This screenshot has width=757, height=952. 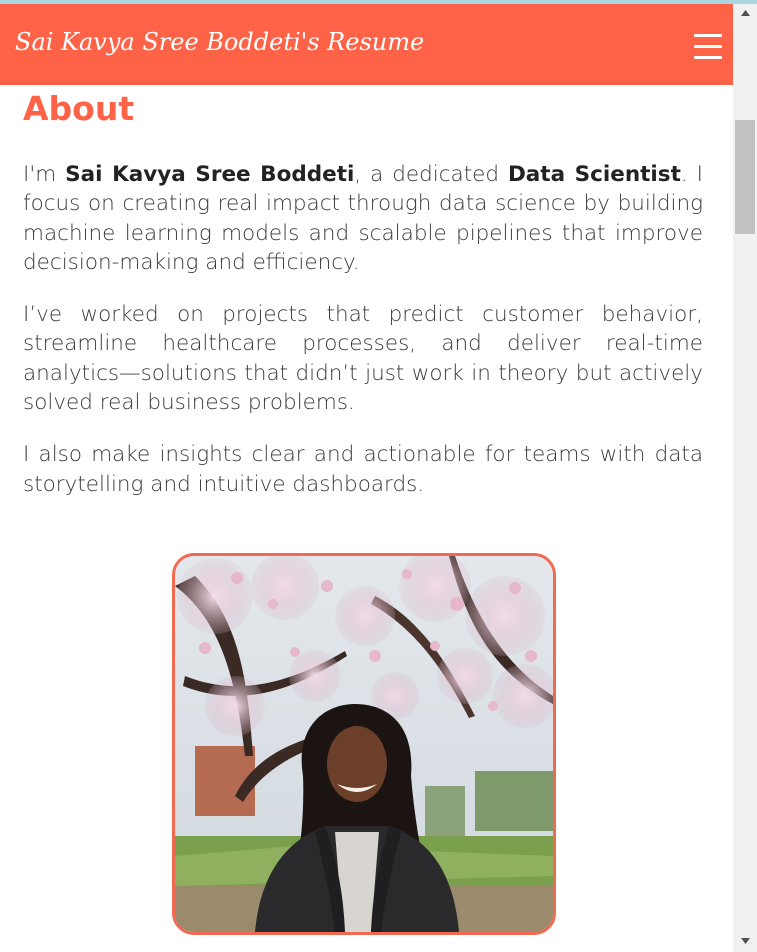 I want to click on intro-text: I'm, so click(x=44, y=174).